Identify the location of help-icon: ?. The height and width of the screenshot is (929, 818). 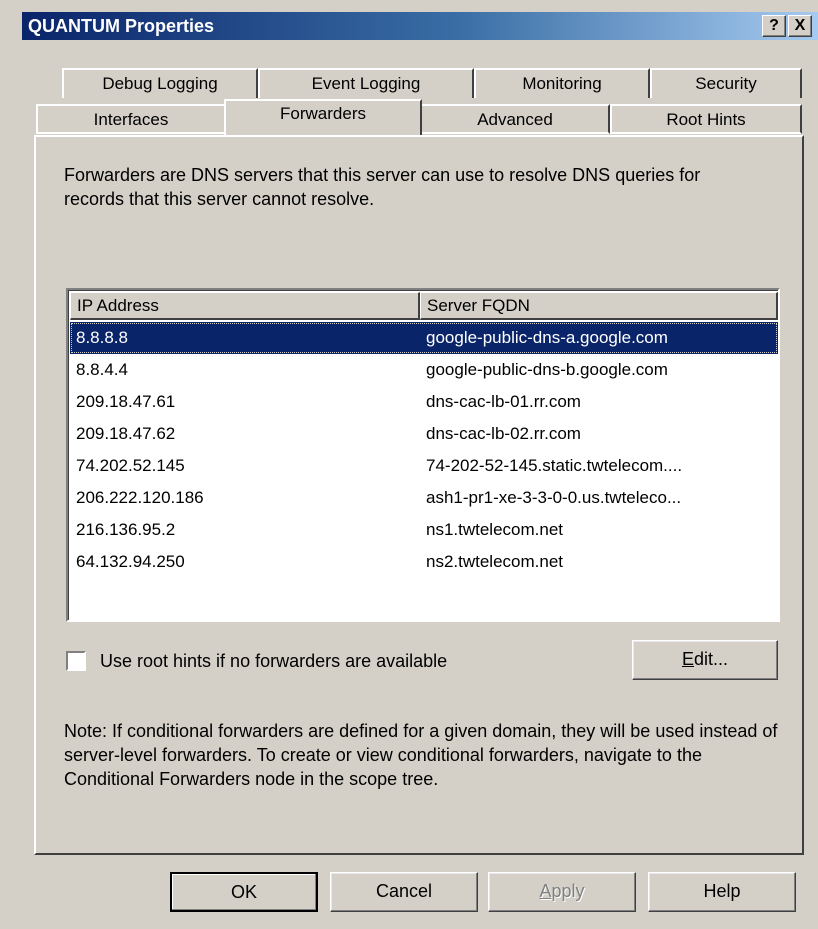
(774, 26).